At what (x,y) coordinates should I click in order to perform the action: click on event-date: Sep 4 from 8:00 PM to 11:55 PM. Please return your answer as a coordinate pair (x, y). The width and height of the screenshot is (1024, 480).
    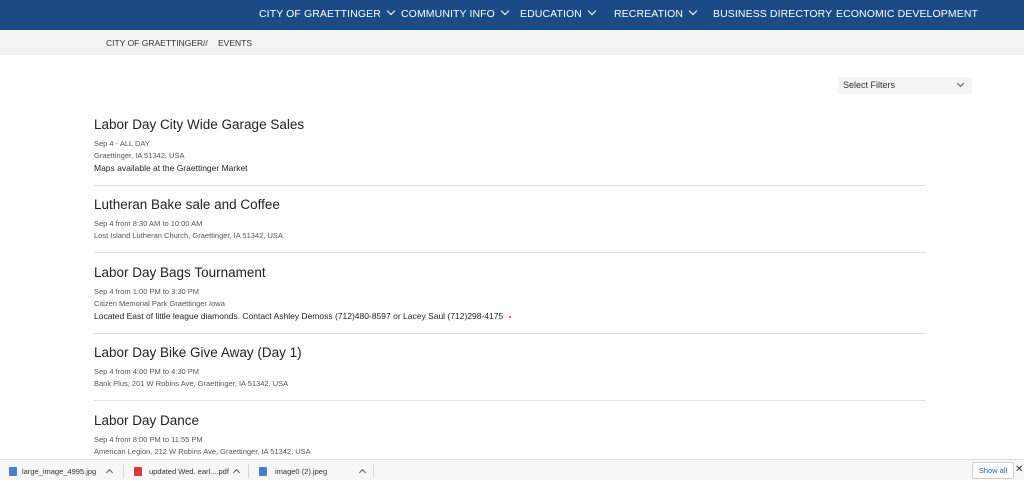
    Looking at the image, I should click on (148, 439).